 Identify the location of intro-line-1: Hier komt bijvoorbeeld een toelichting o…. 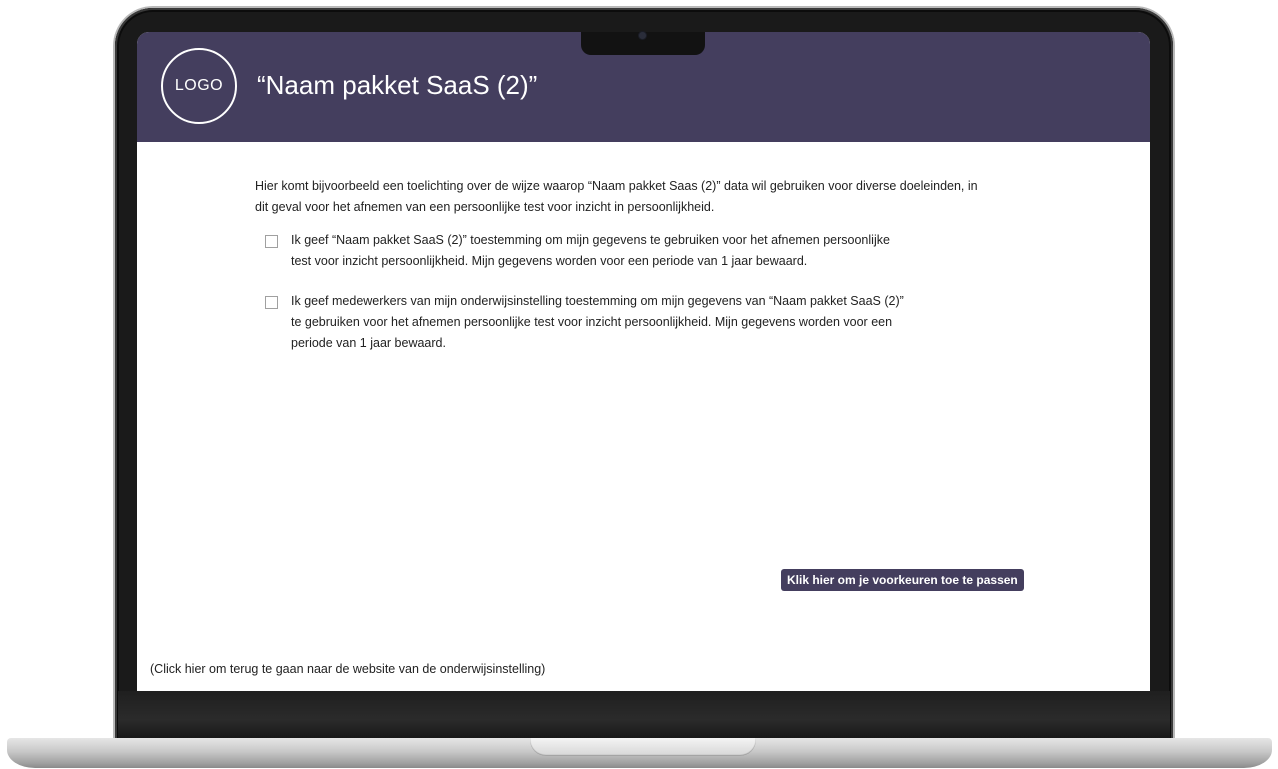
(616, 186).